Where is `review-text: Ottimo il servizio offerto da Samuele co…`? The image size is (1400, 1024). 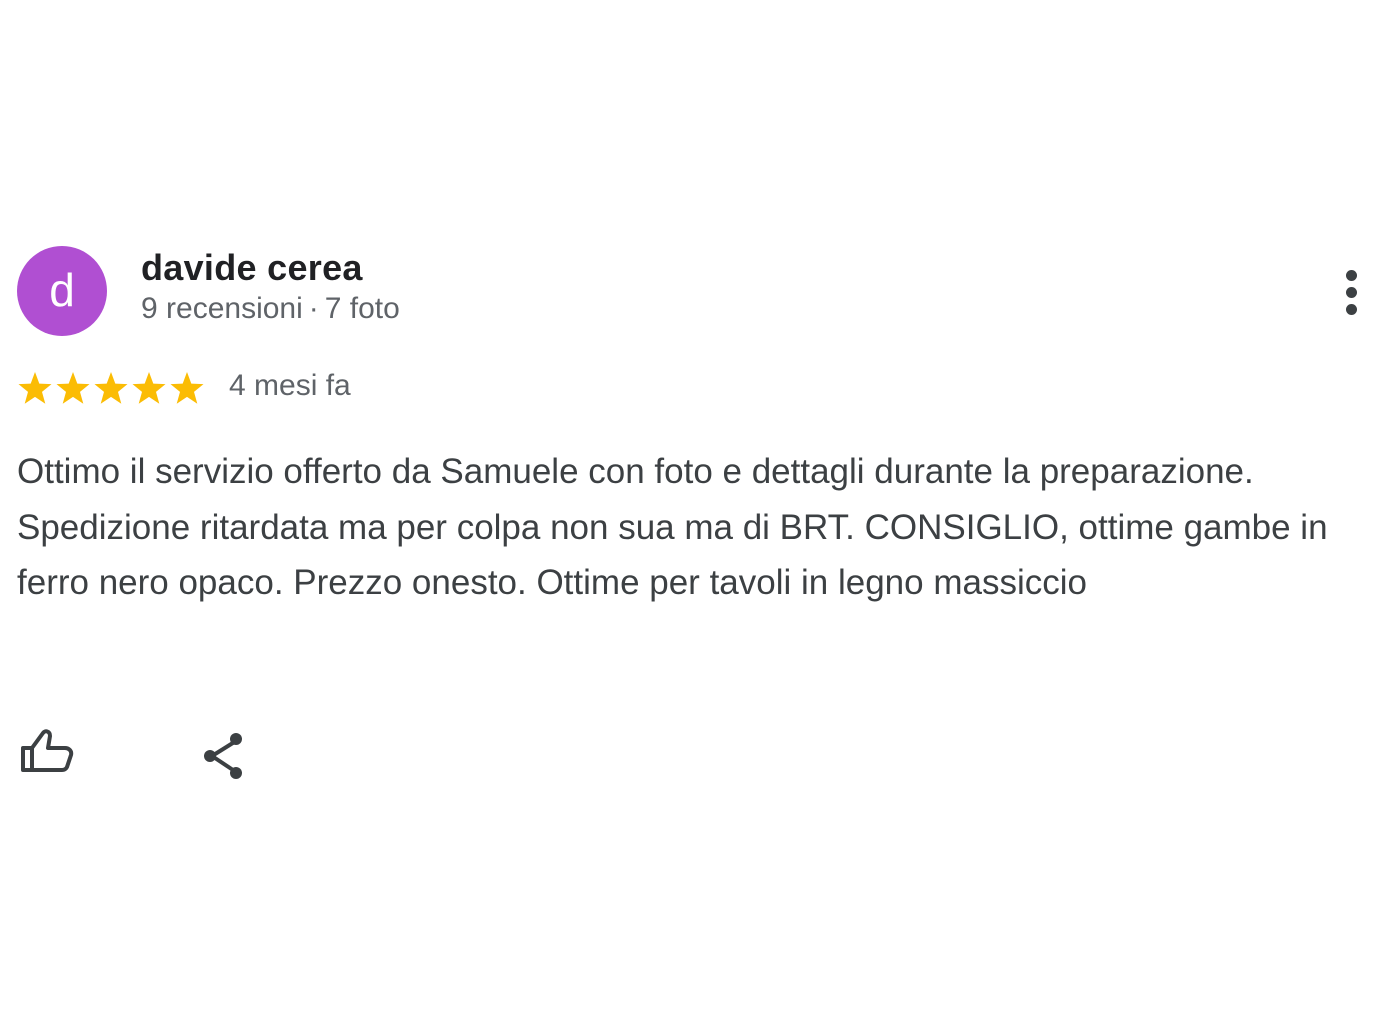 review-text: Ottimo il servizio offerto da Samuele co… is located at coordinates (672, 527).